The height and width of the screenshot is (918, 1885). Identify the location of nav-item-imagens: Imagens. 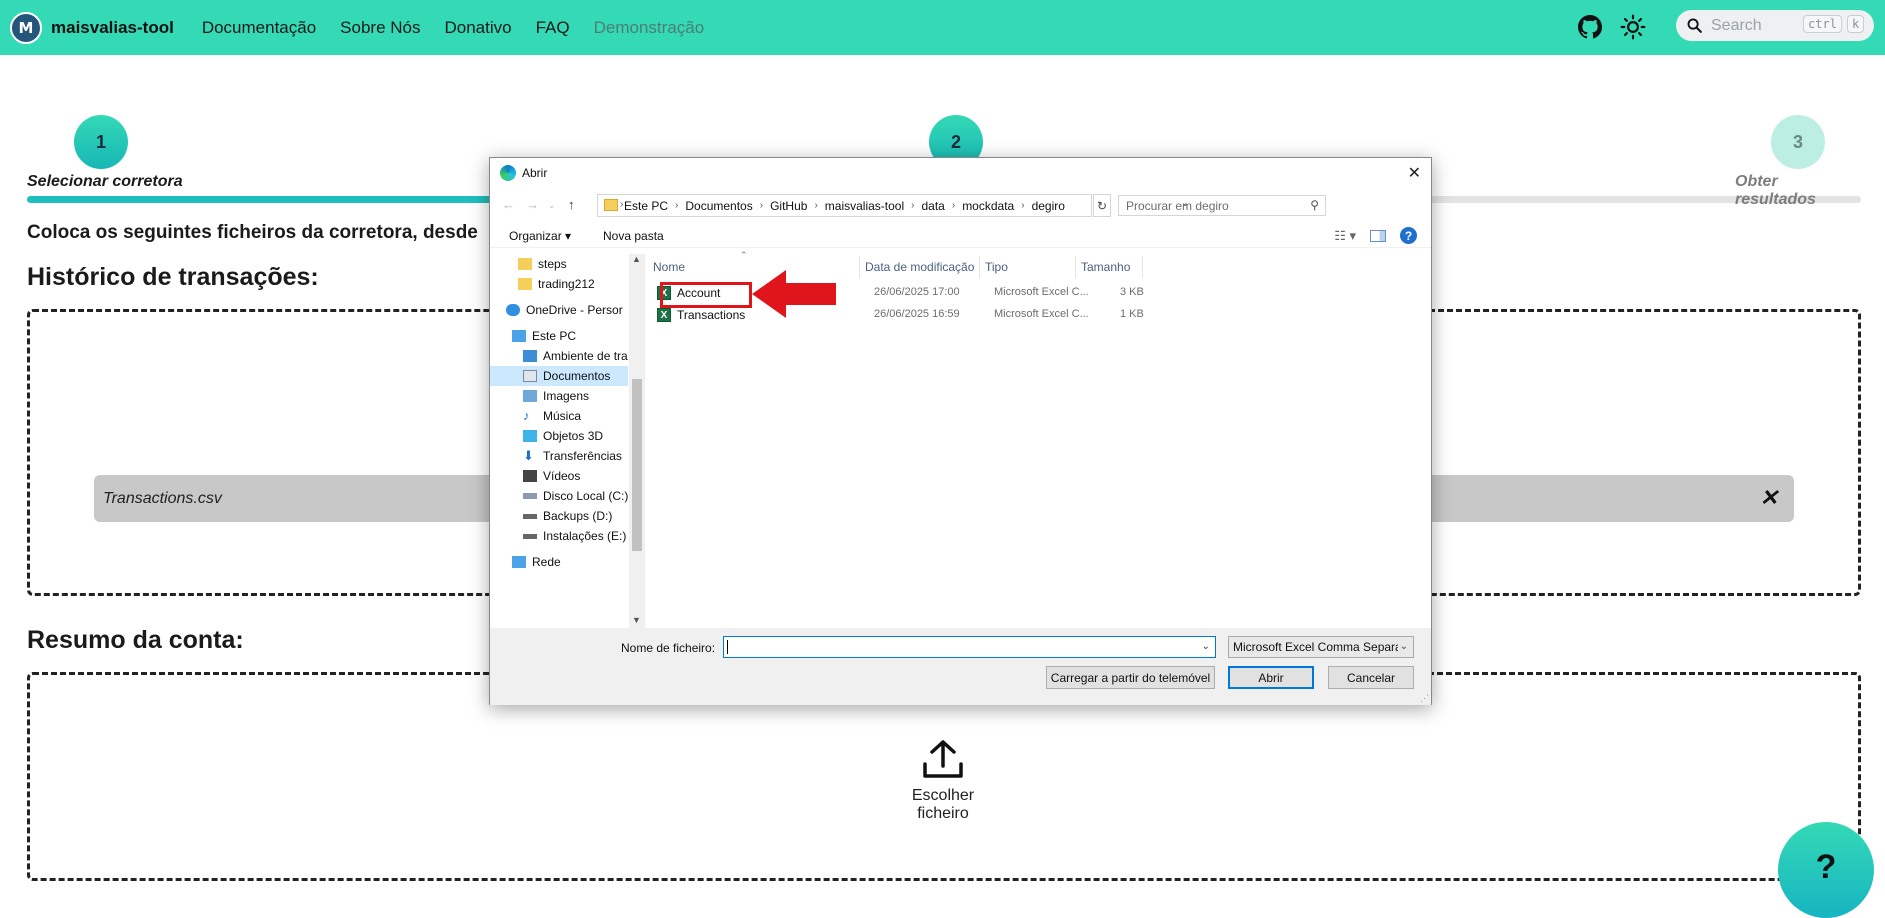
(559, 396).